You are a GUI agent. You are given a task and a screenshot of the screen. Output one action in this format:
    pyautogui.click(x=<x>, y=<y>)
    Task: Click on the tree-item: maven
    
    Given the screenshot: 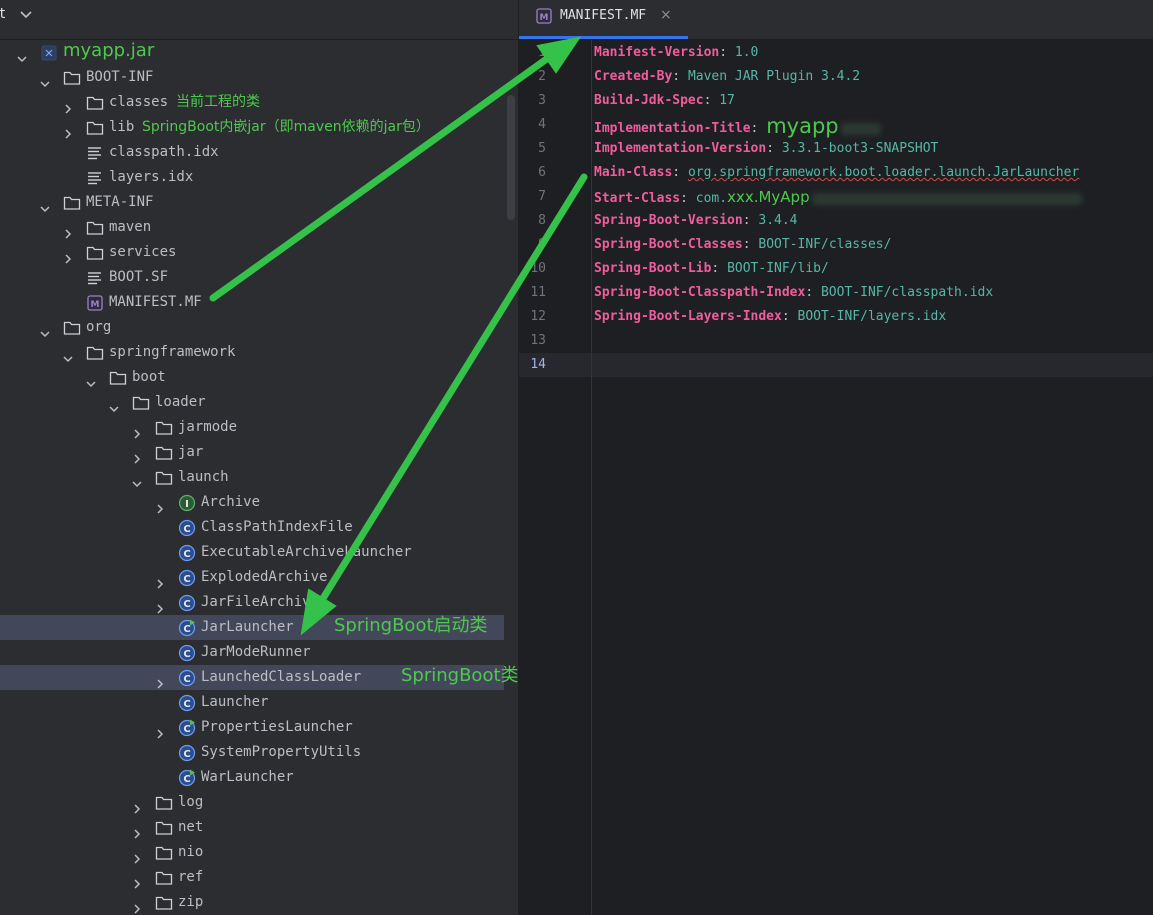 What is the action you would take?
    pyautogui.click(x=252, y=227)
    